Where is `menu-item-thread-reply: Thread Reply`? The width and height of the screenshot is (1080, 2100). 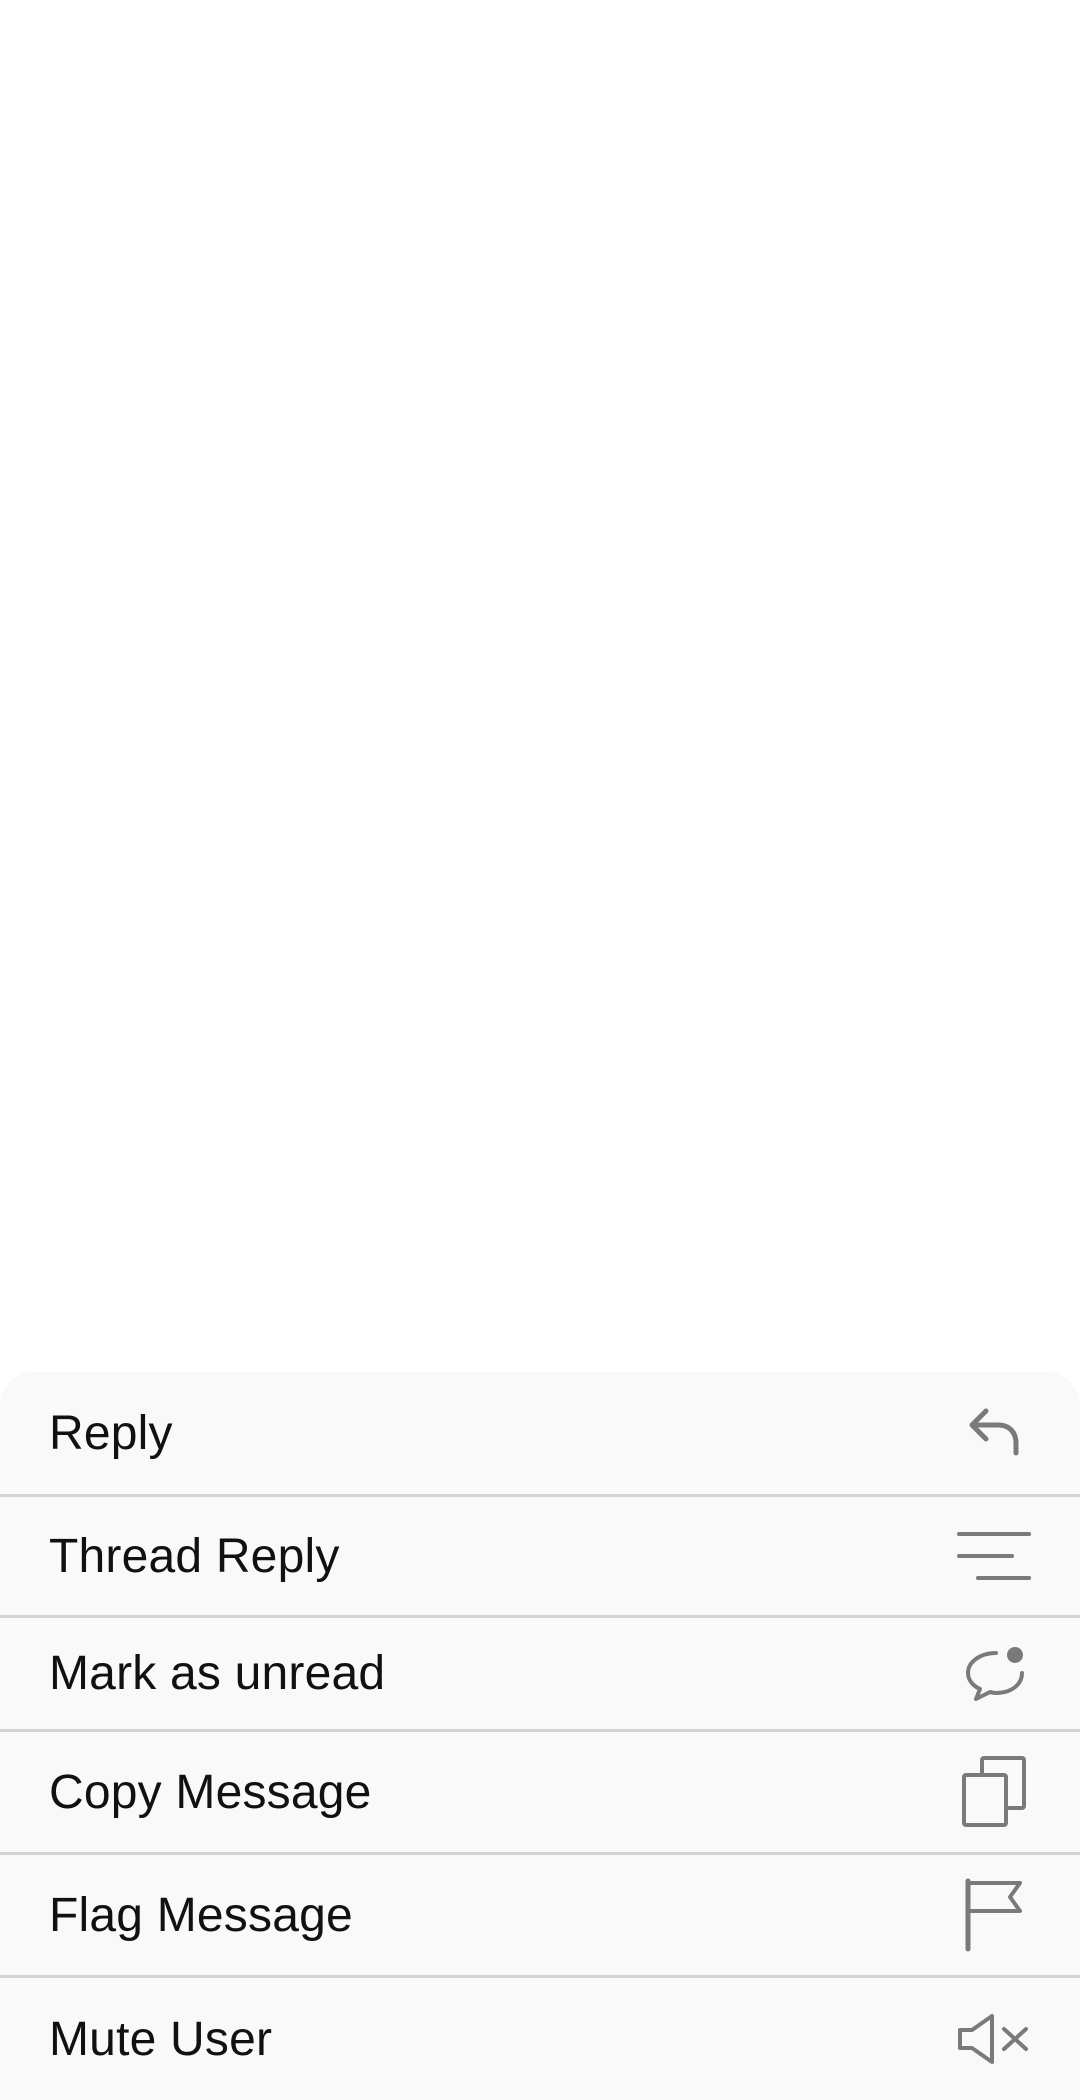 menu-item-thread-reply: Thread Reply is located at coordinates (540, 1556).